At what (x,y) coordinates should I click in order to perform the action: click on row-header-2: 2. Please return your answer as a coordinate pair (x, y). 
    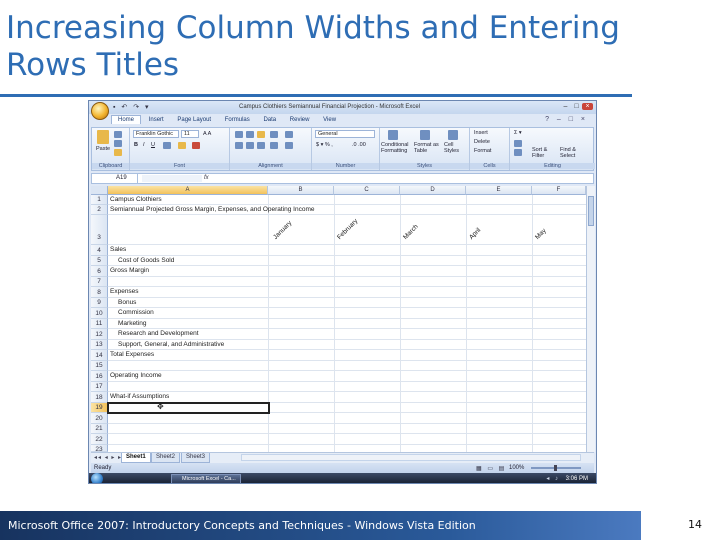
    Looking at the image, I should click on (99, 210).